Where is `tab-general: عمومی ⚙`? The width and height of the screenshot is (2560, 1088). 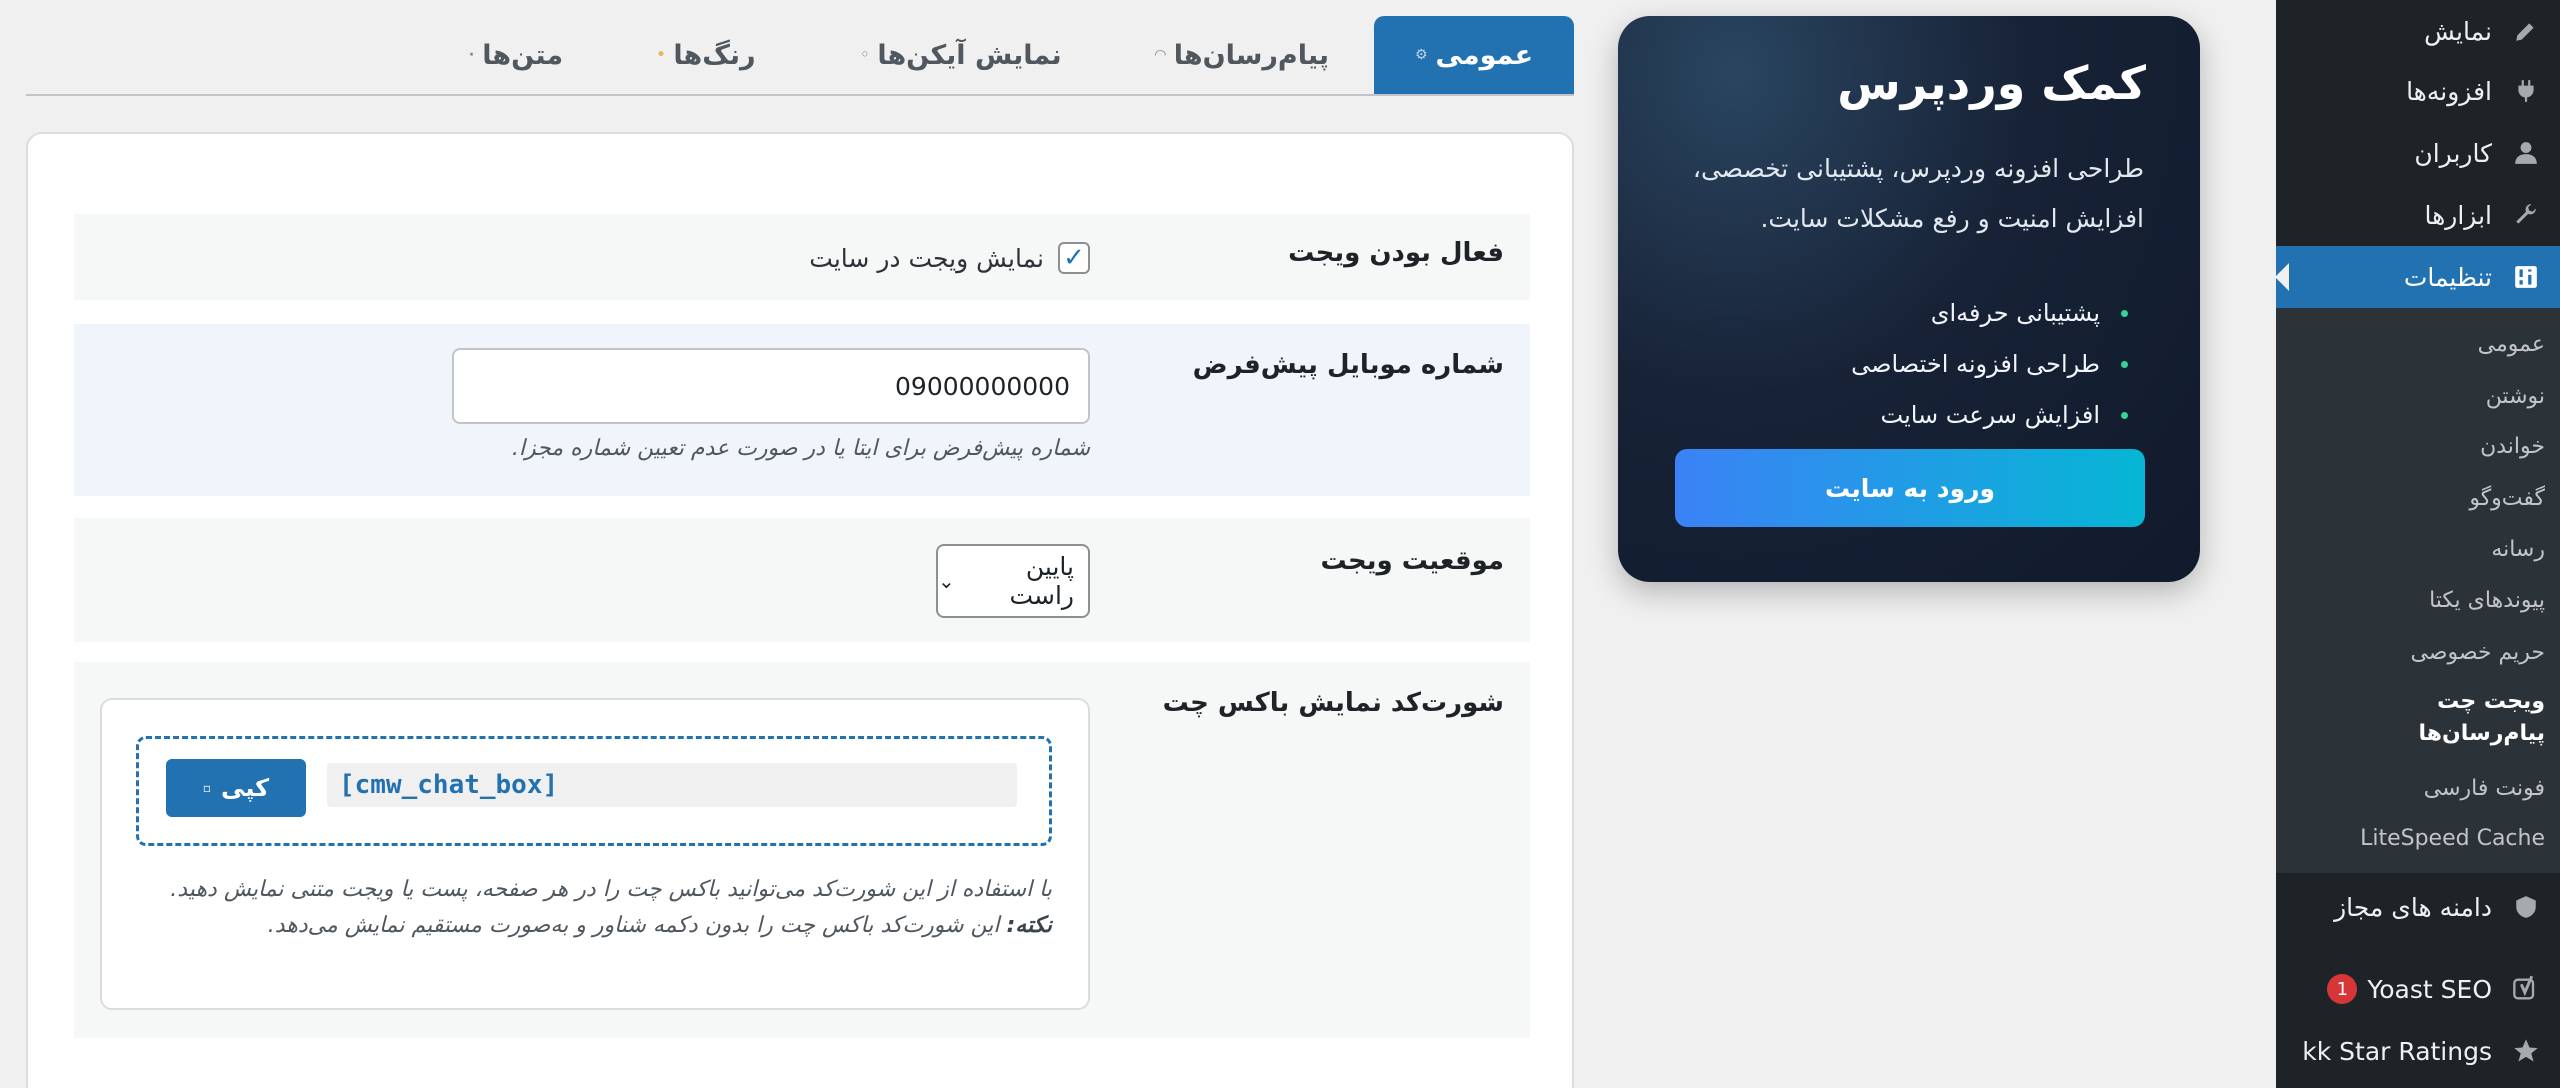 tab-general: عمومی ⚙ is located at coordinates (1474, 55).